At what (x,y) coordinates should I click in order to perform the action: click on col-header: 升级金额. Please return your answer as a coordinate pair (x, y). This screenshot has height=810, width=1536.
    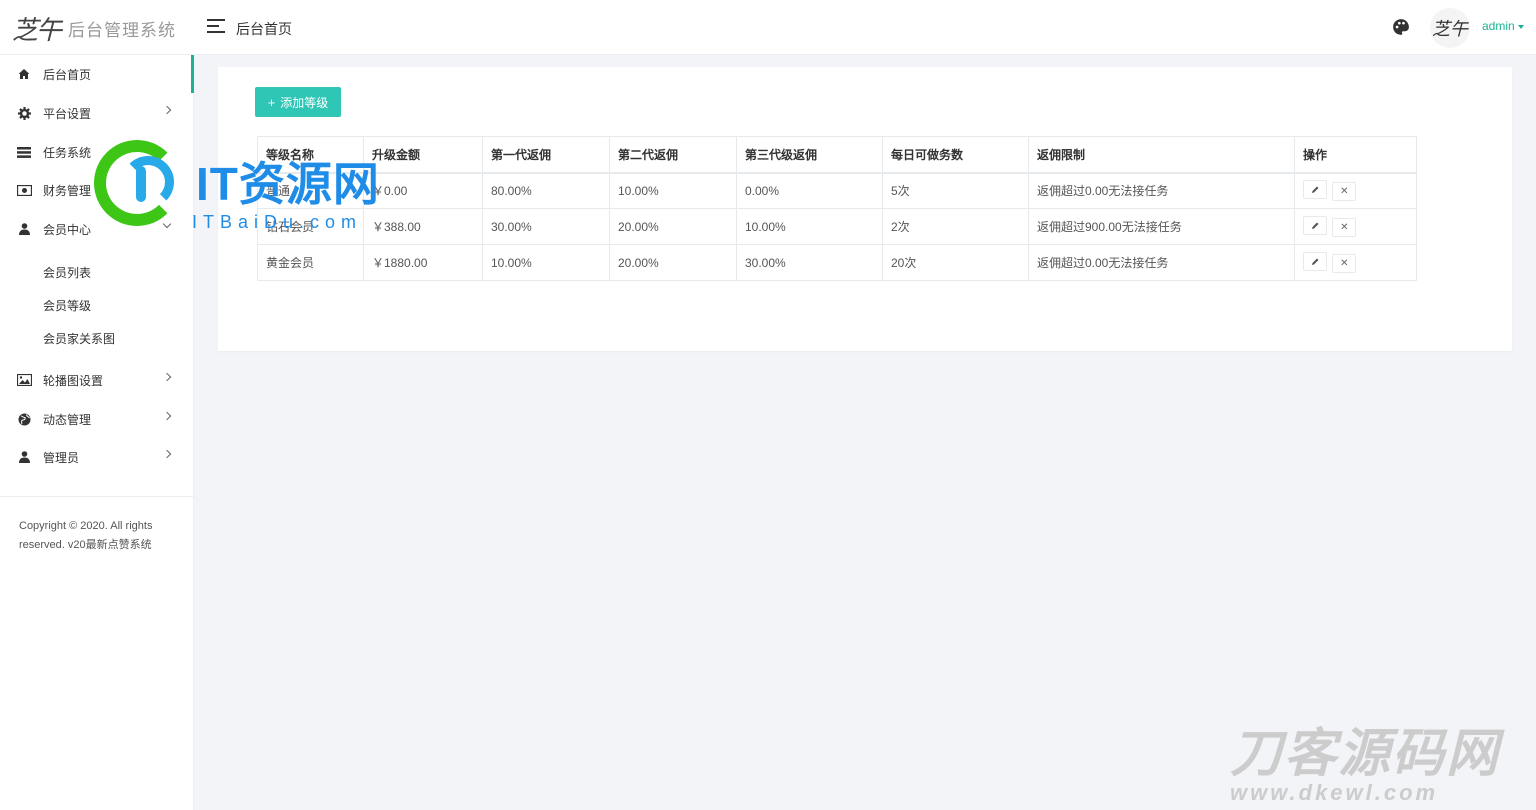
    Looking at the image, I should click on (423, 155).